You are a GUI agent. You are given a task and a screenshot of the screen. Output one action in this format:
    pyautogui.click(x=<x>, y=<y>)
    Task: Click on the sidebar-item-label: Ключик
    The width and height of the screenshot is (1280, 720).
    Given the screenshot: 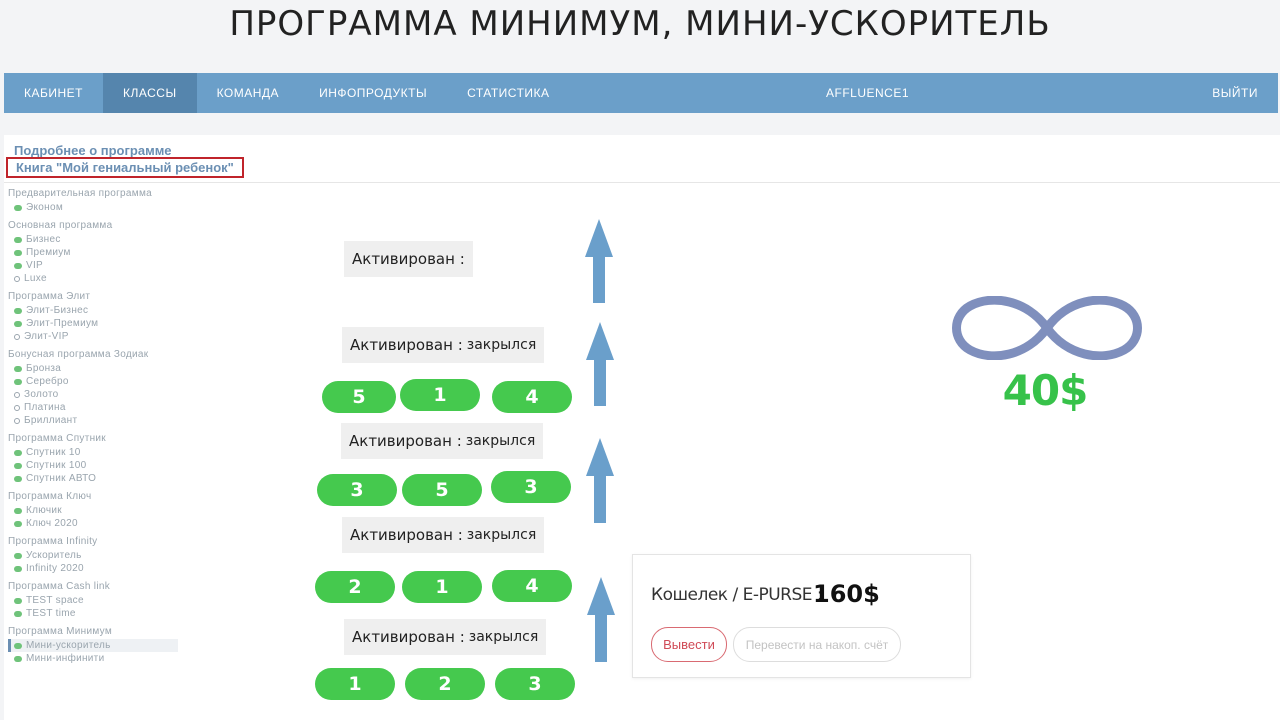 What is the action you would take?
    pyautogui.click(x=44, y=510)
    